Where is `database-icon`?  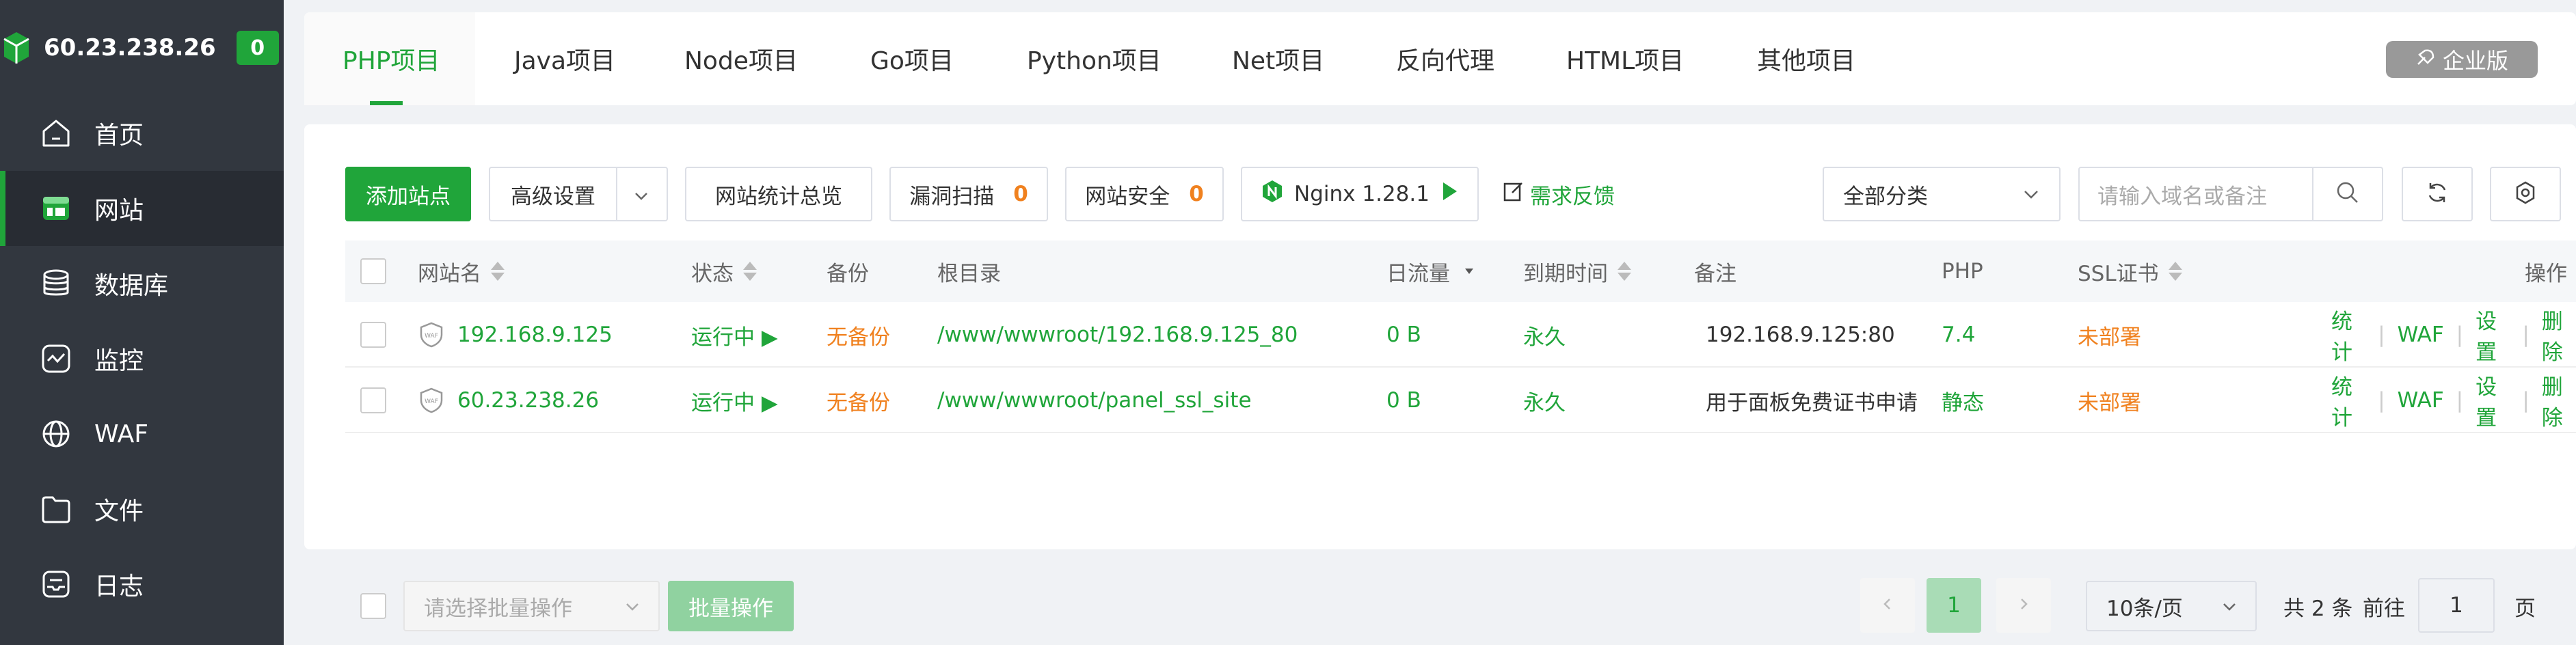
database-icon is located at coordinates (56, 283).